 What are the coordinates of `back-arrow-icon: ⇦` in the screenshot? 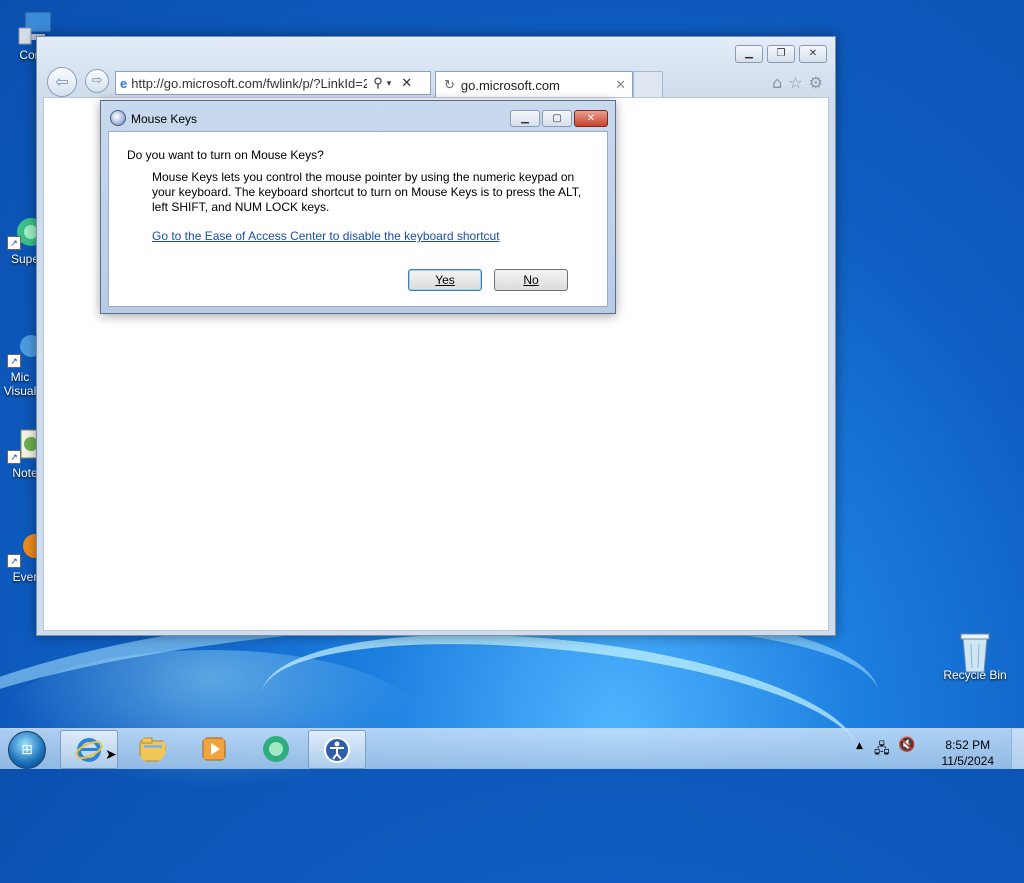 It's located at (62, 81).